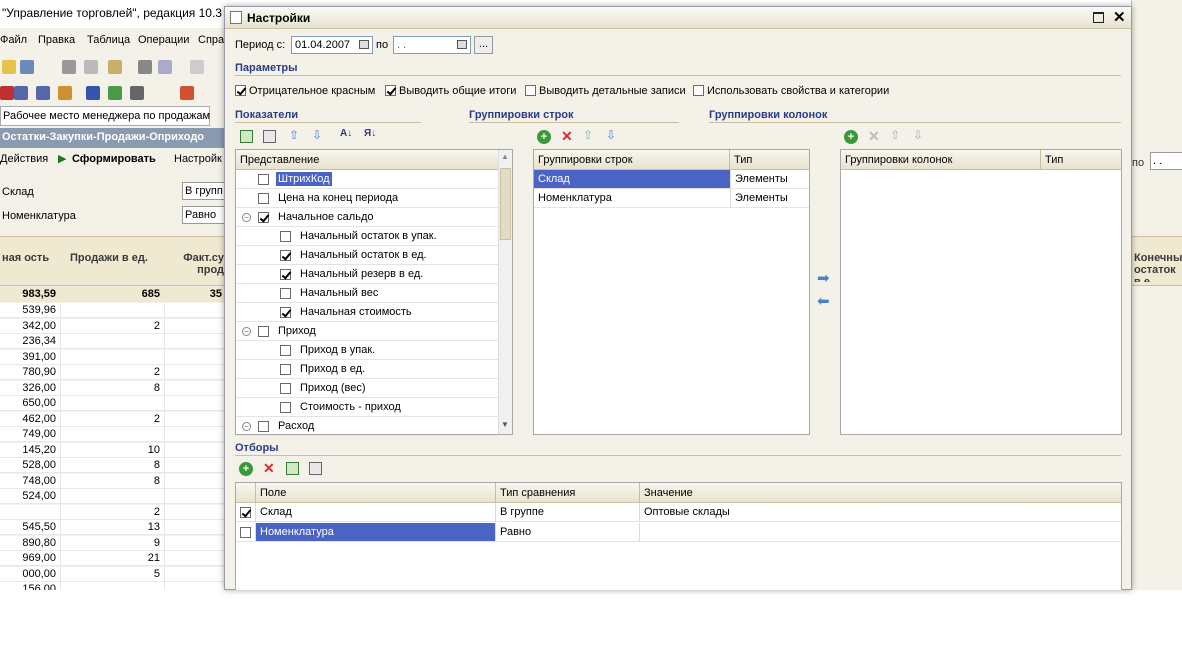  What do you see at coordinates (505, 292) in the screenshot?
I see `tree-scrollbar: ▲ ▼` at bounding box center [505, 292].